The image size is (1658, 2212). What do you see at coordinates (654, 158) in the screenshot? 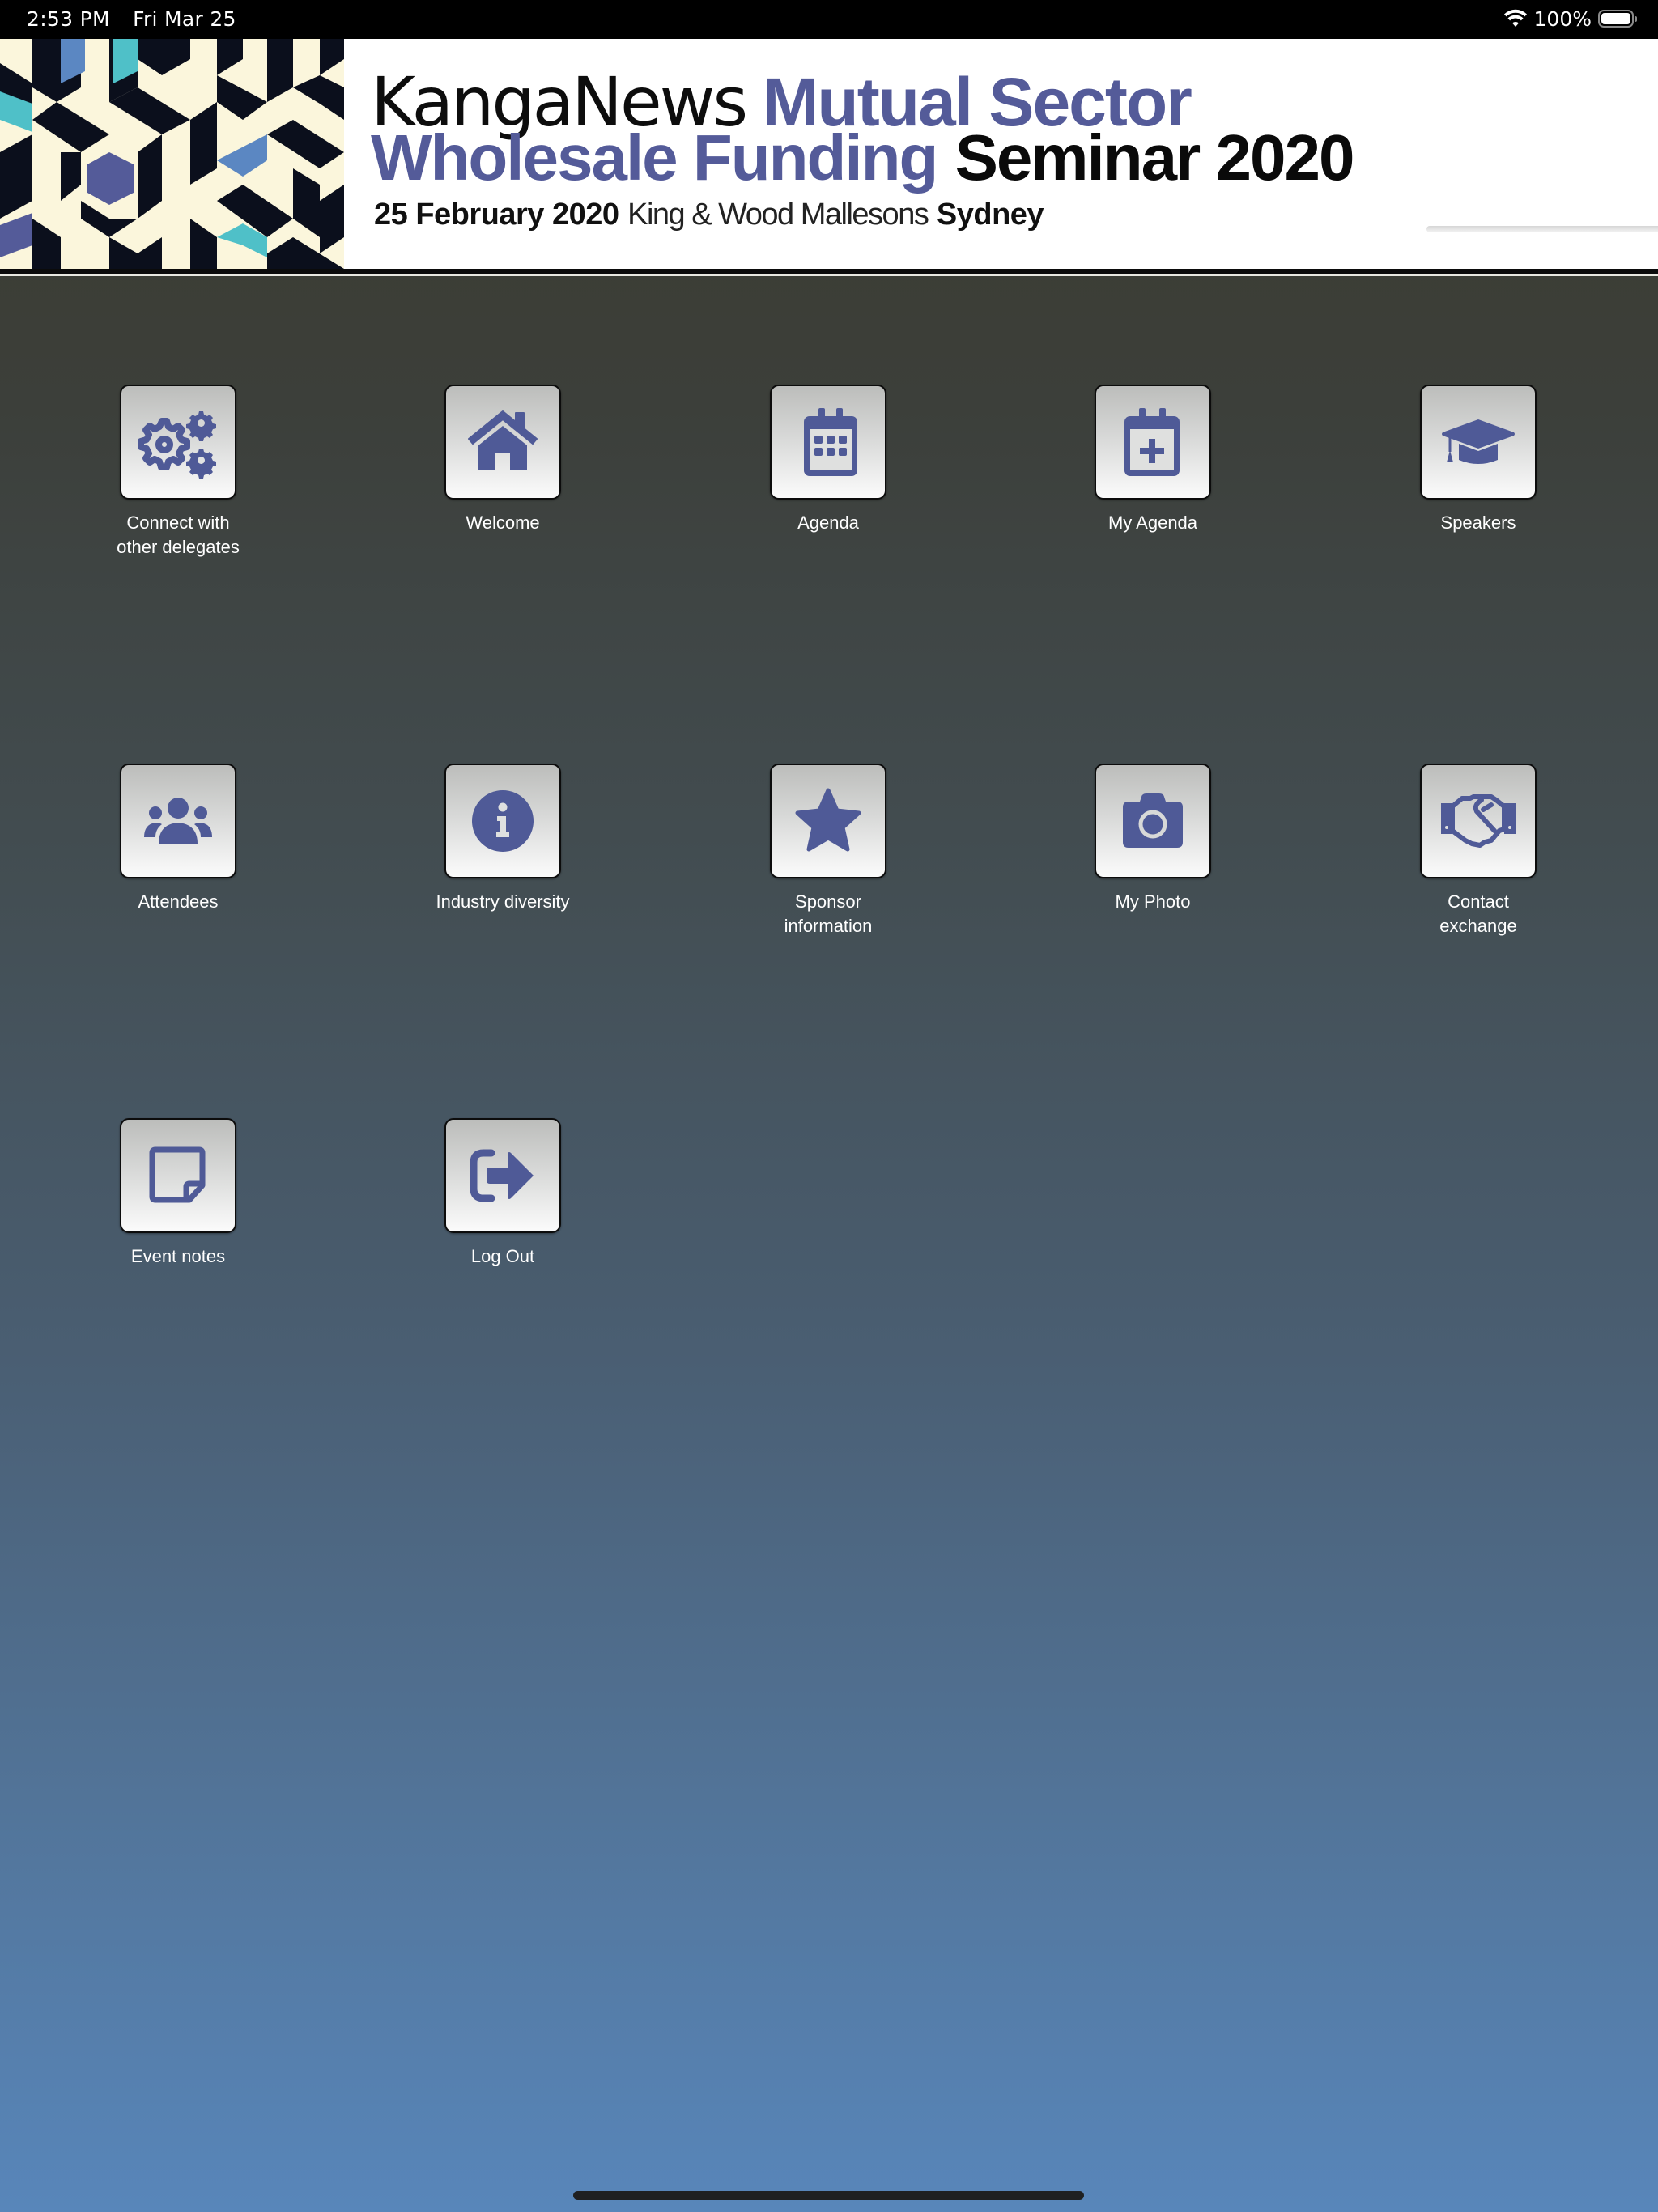
I see `title-accent-2: Wholesale Funding` at bounding box center [654, 158].